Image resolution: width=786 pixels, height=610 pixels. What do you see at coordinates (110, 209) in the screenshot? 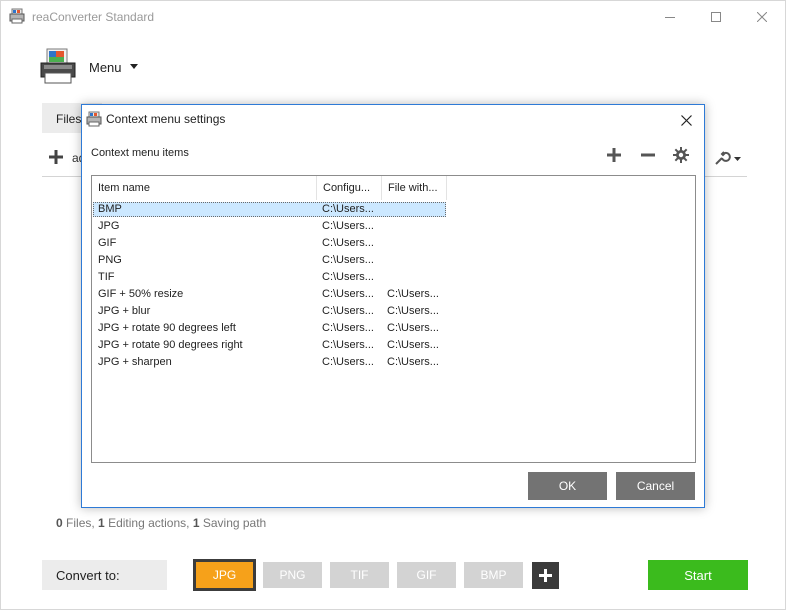
I see `item-name: BMP` at bounding box center [110, 209].